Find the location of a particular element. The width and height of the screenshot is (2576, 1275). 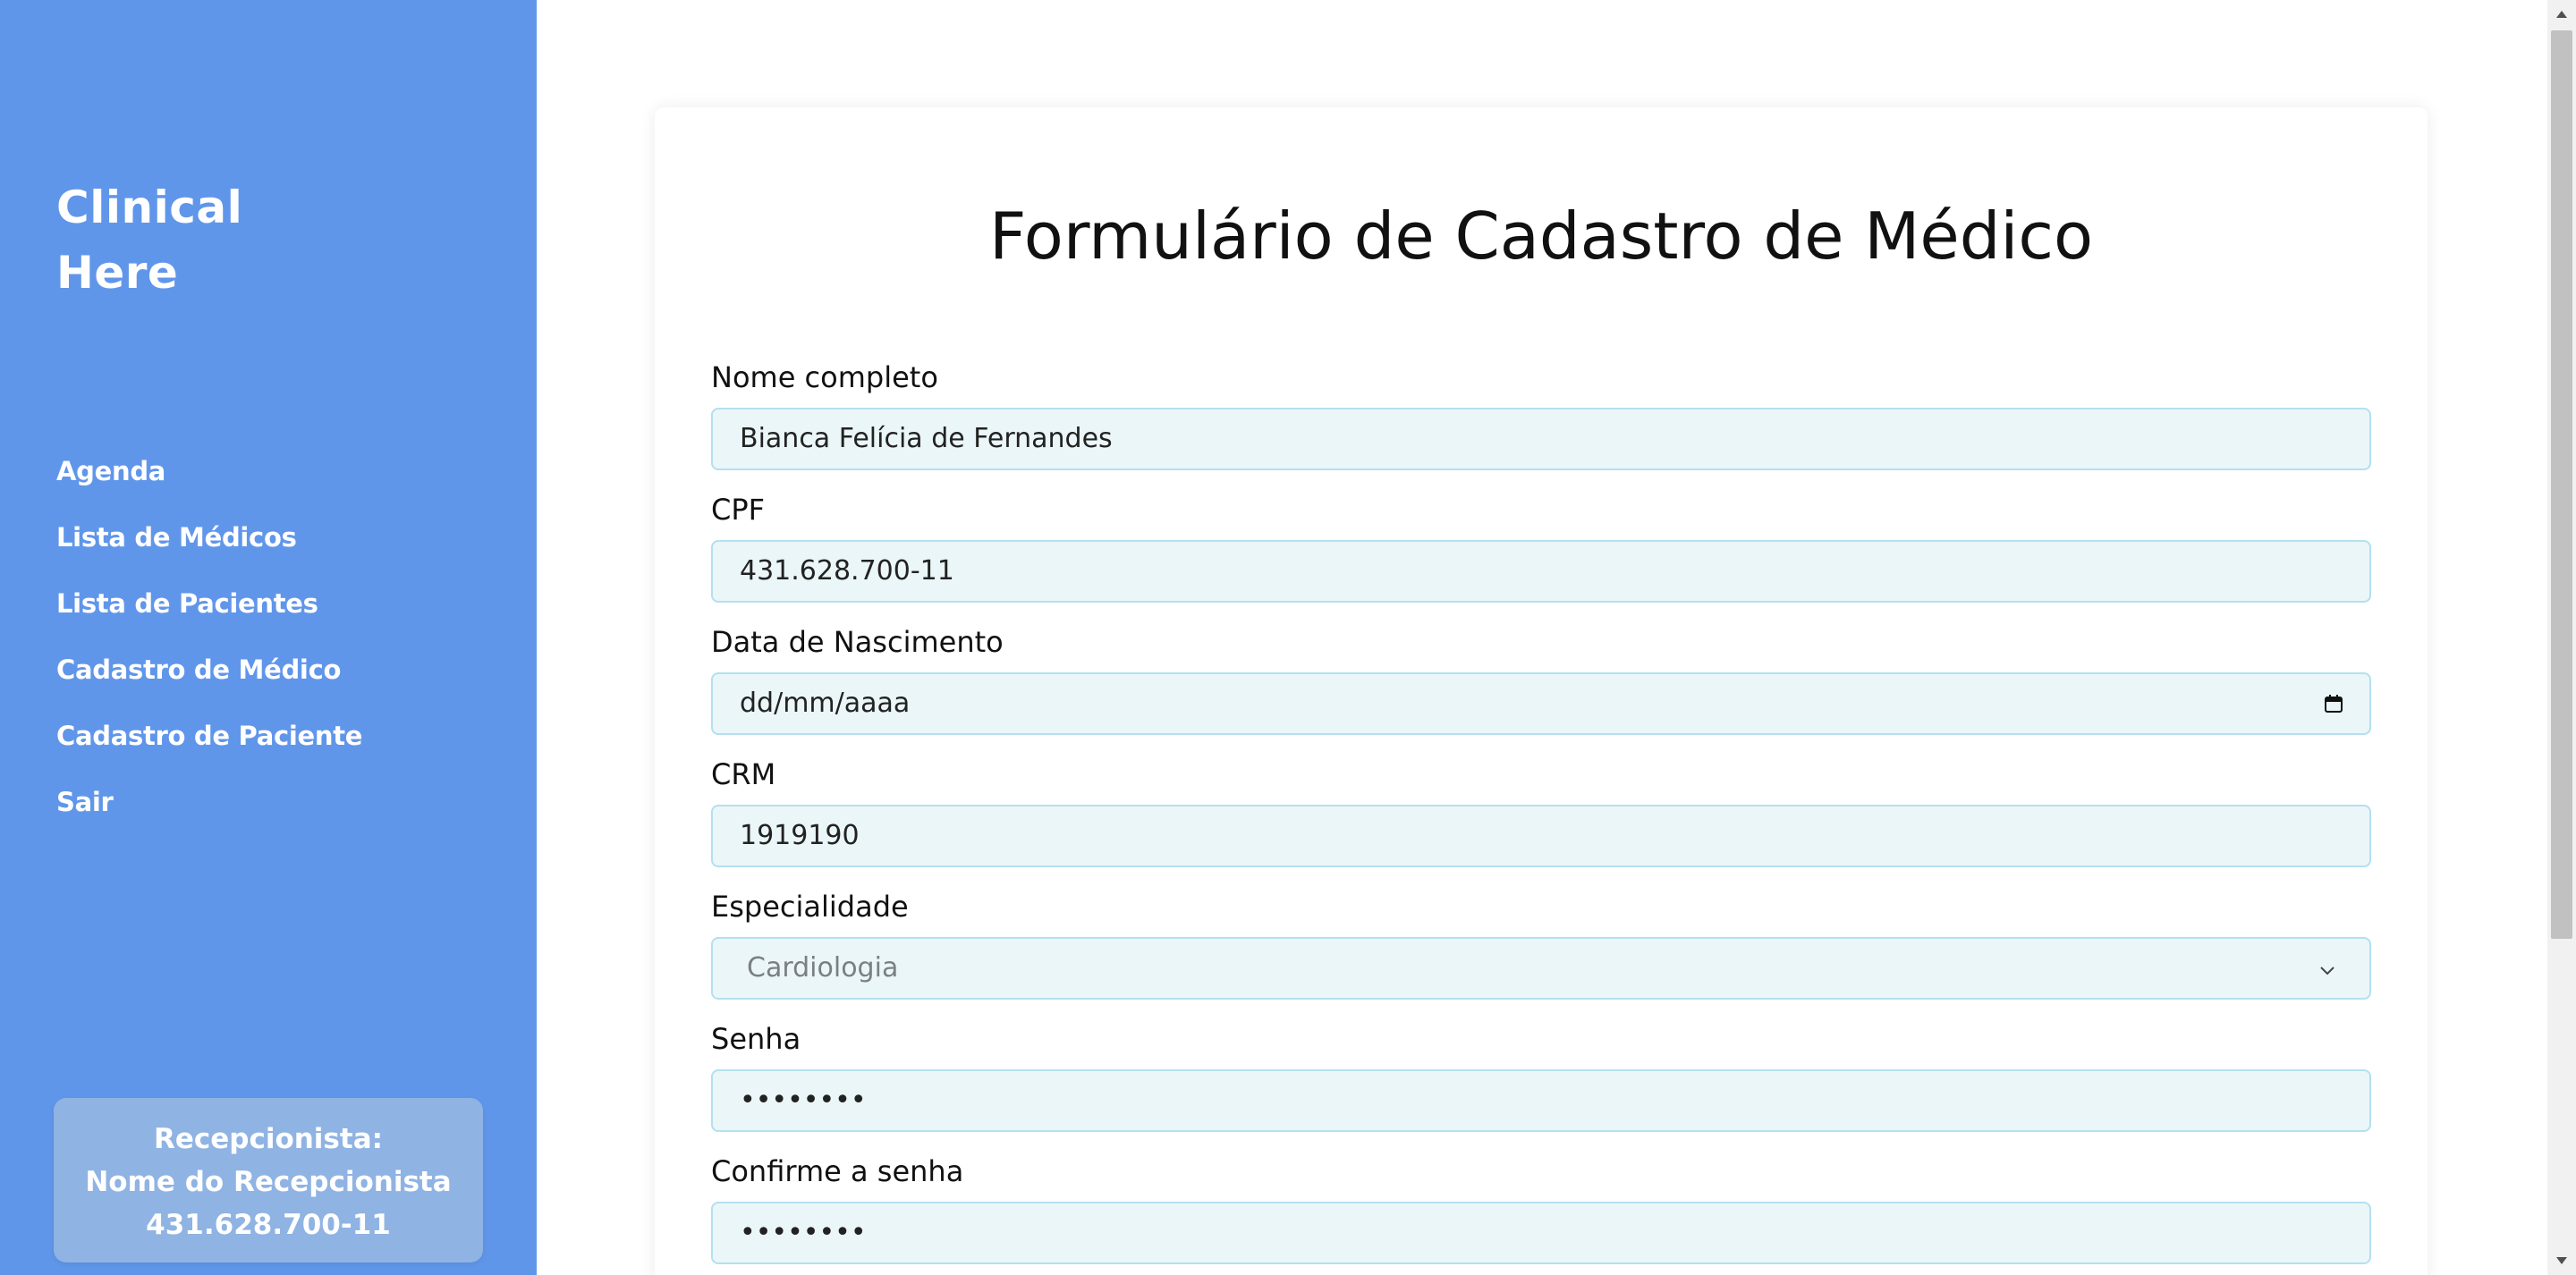

especialidade-value: Cardiologia is located at coordinates (823, 968).